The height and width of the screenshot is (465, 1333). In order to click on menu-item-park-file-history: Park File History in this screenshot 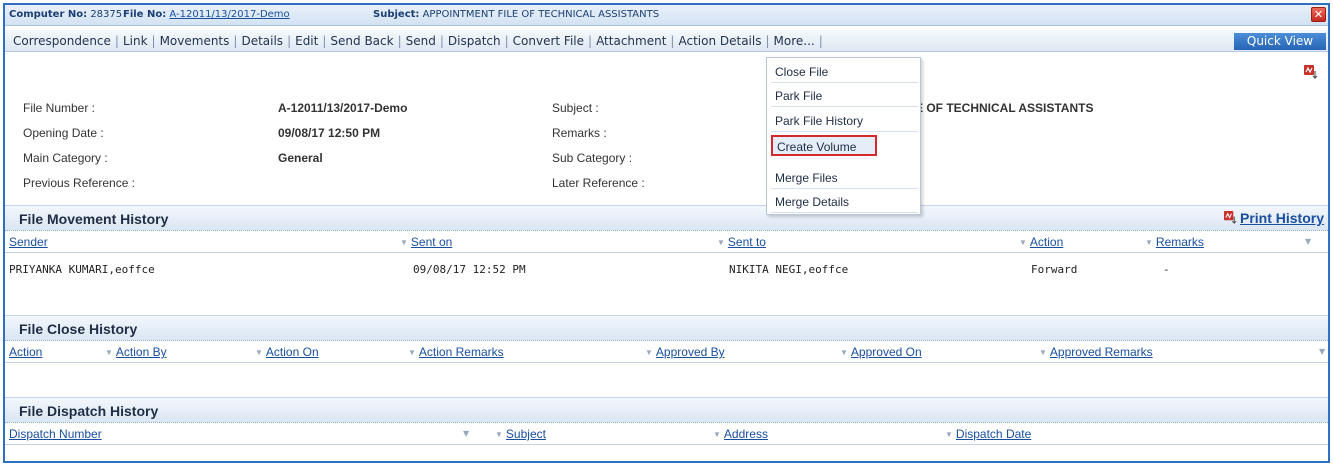, I will do `click(844, 121)`.